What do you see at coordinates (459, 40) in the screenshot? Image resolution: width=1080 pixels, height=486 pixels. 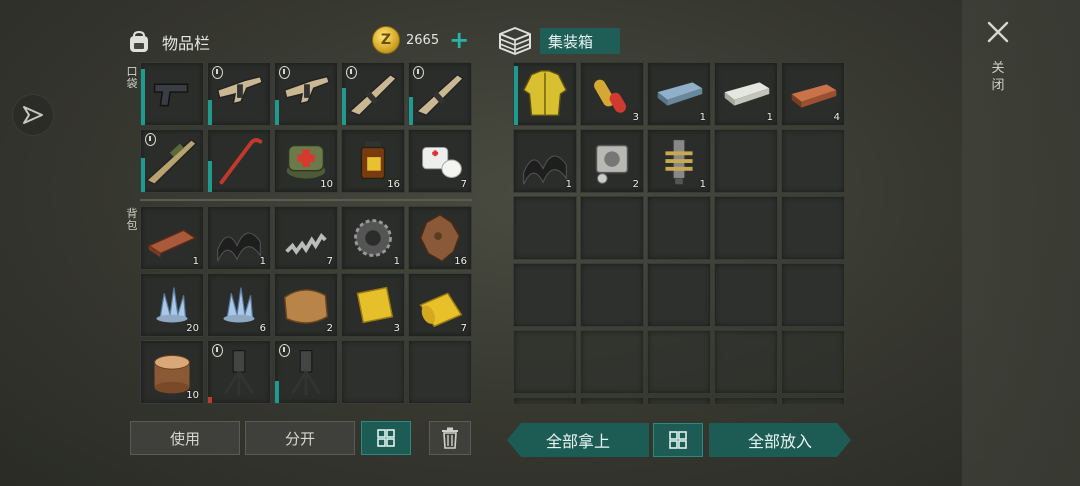 I see `add-coins-button: +` at bounding box center [459, 40].